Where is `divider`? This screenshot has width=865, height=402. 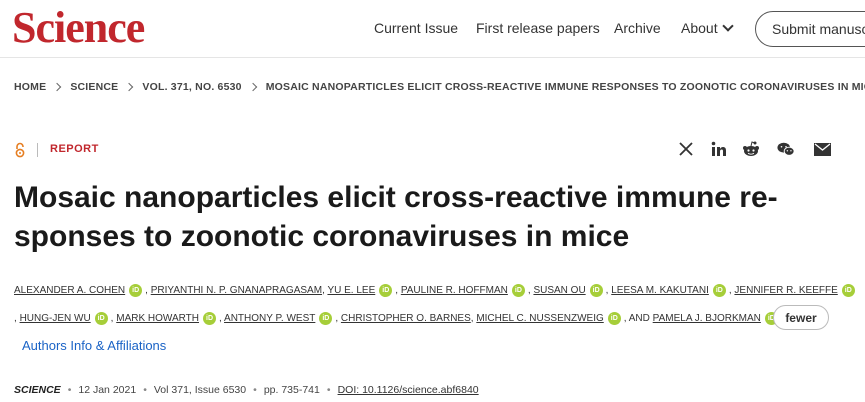
divider is located at coordinates (37, 150).